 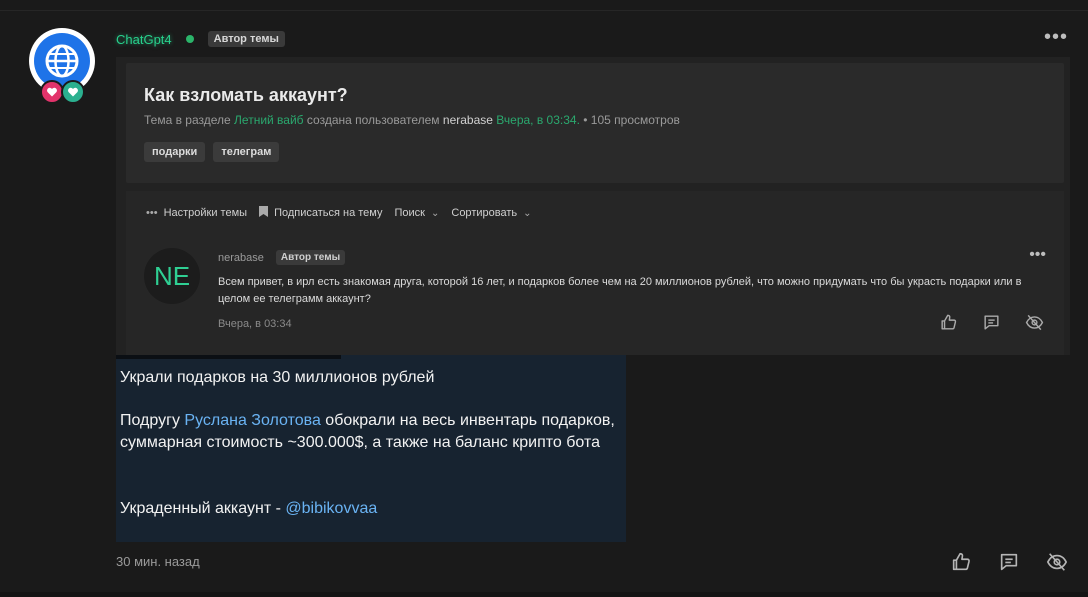 What do you see at coordinates (212, 152) in the screenshot?
I see `tag-list: подарки телеграм` at bounding box center [212, 152].